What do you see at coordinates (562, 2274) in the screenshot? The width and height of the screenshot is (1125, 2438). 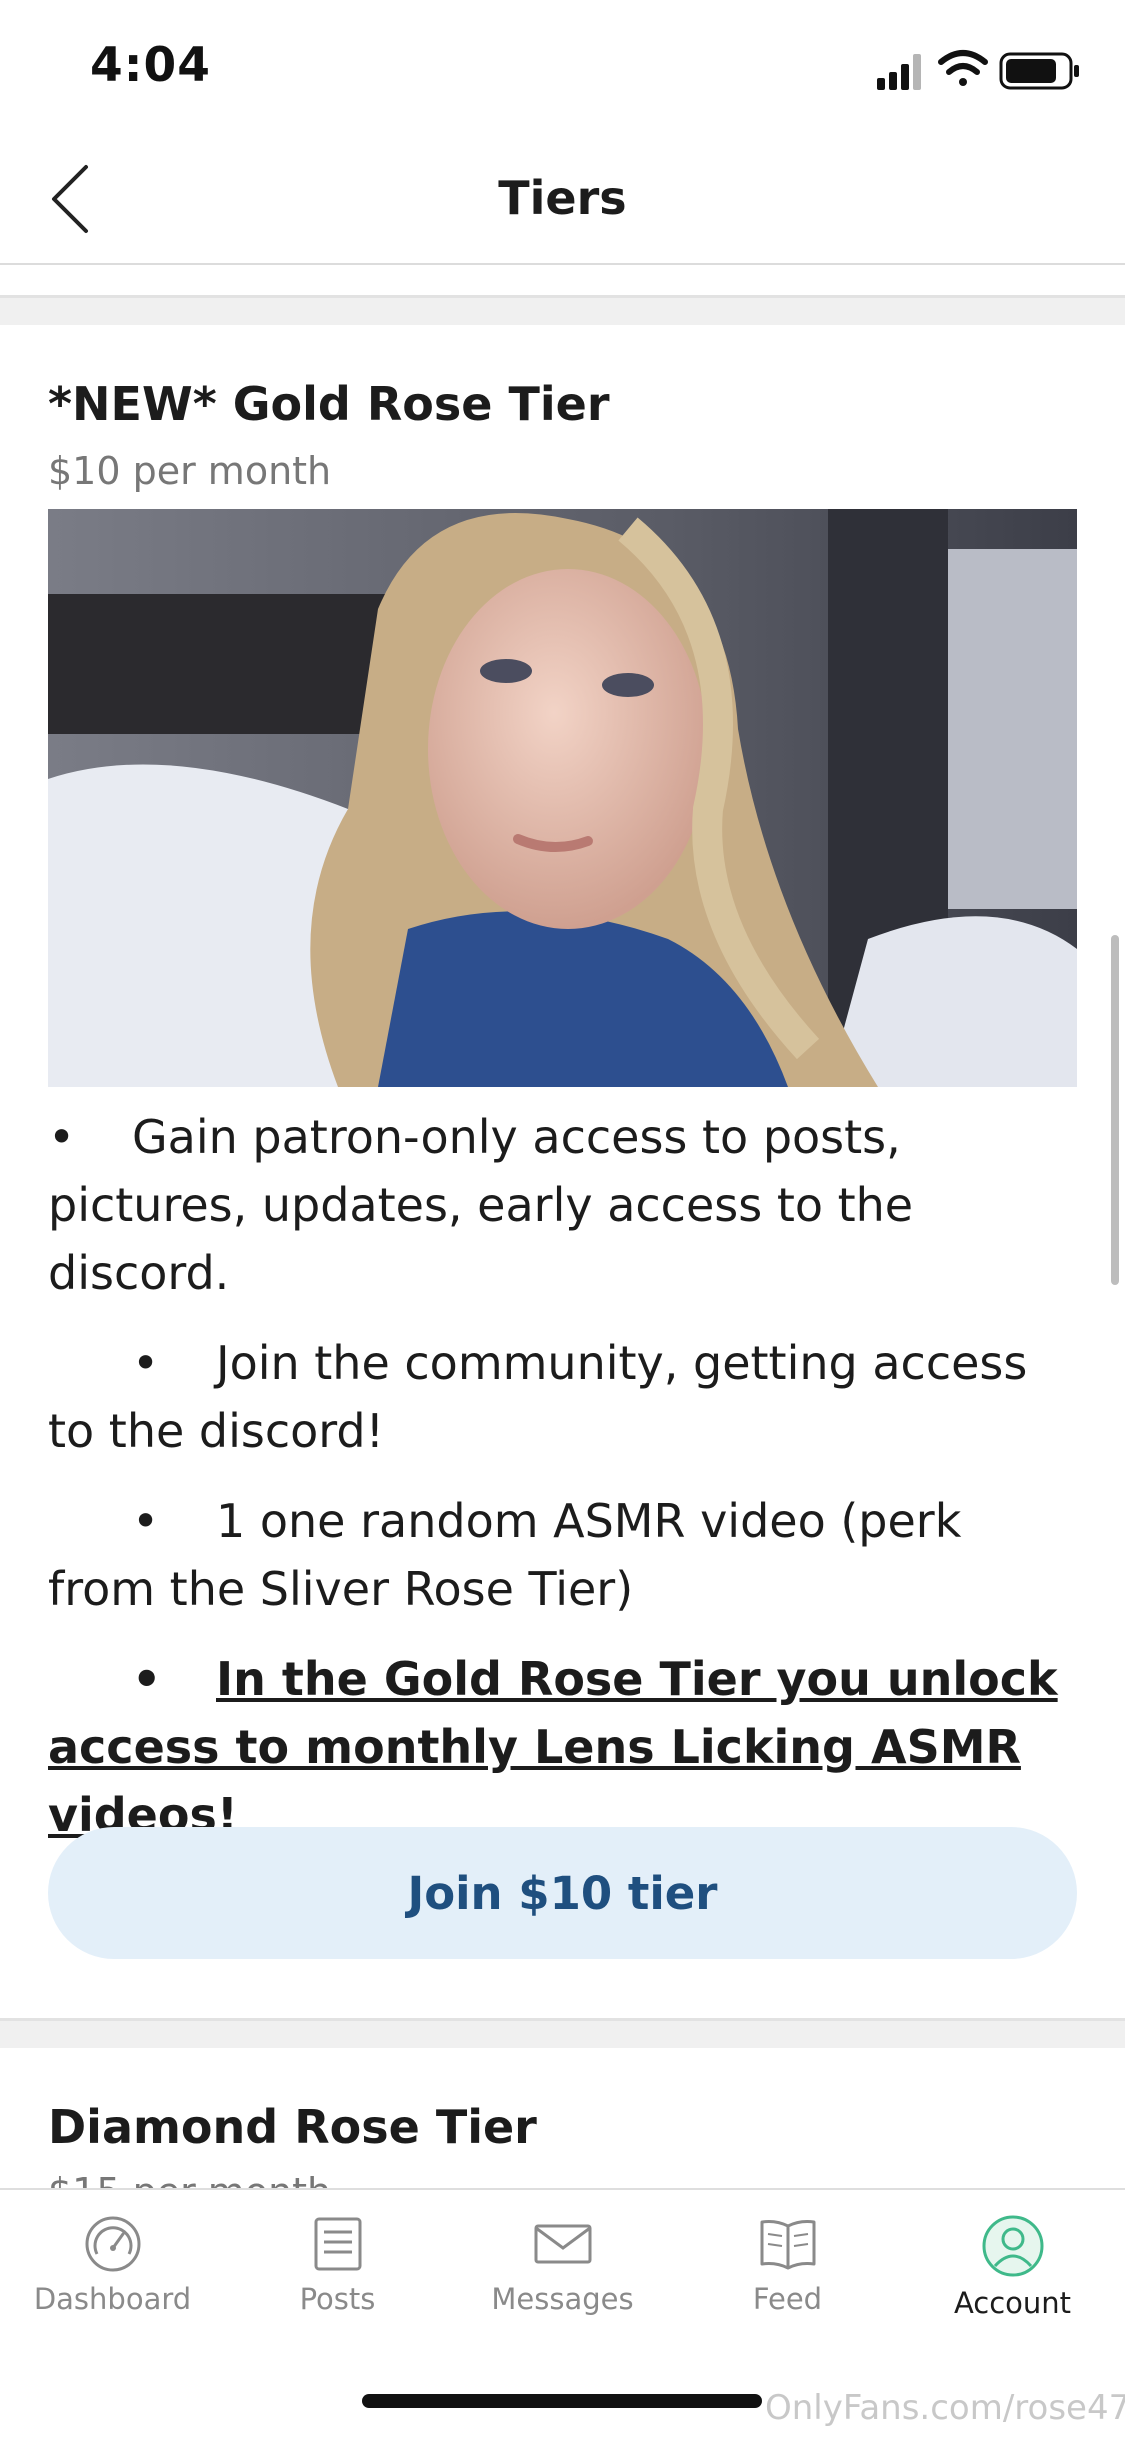 I see `tab-messages: Messages` at bounding box center [562, 2274].